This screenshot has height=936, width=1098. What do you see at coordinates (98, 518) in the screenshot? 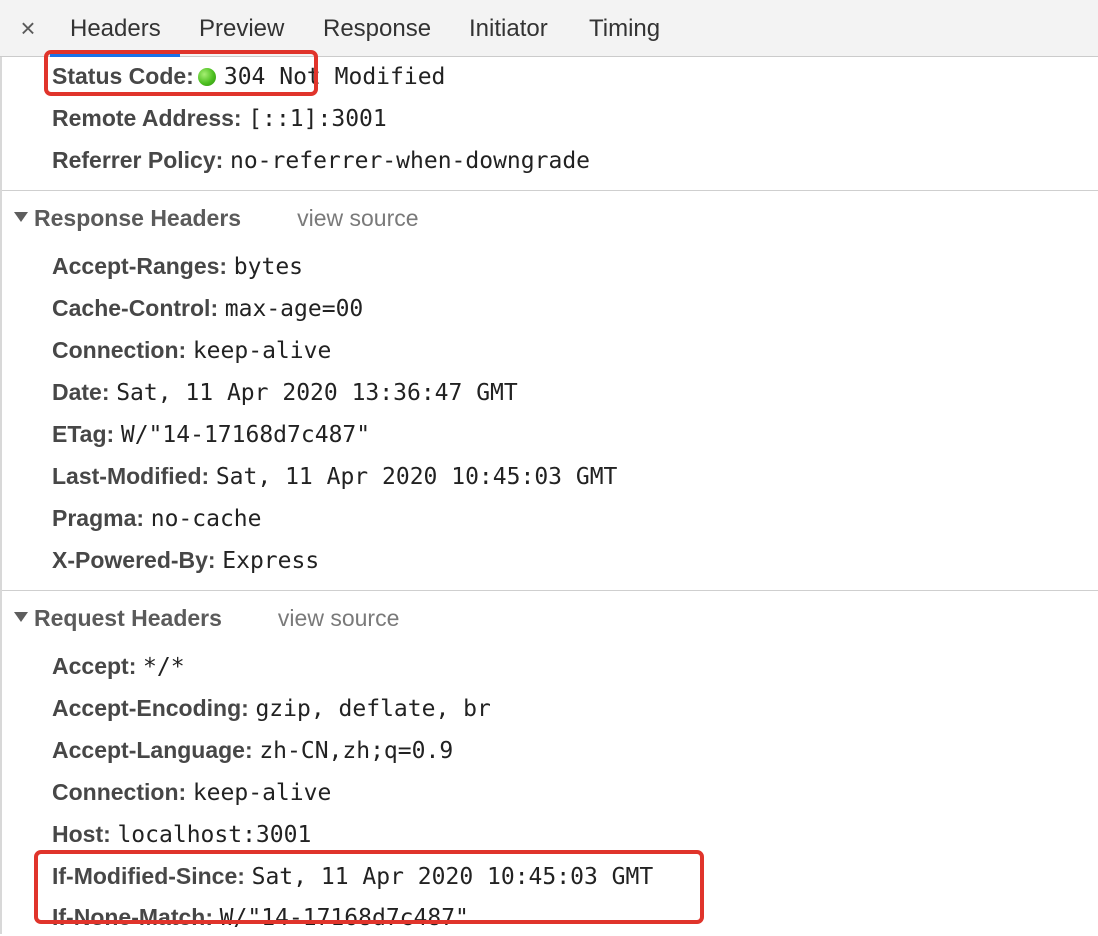
I see `header-key: Pragma:` at bounding box center [98, 518].